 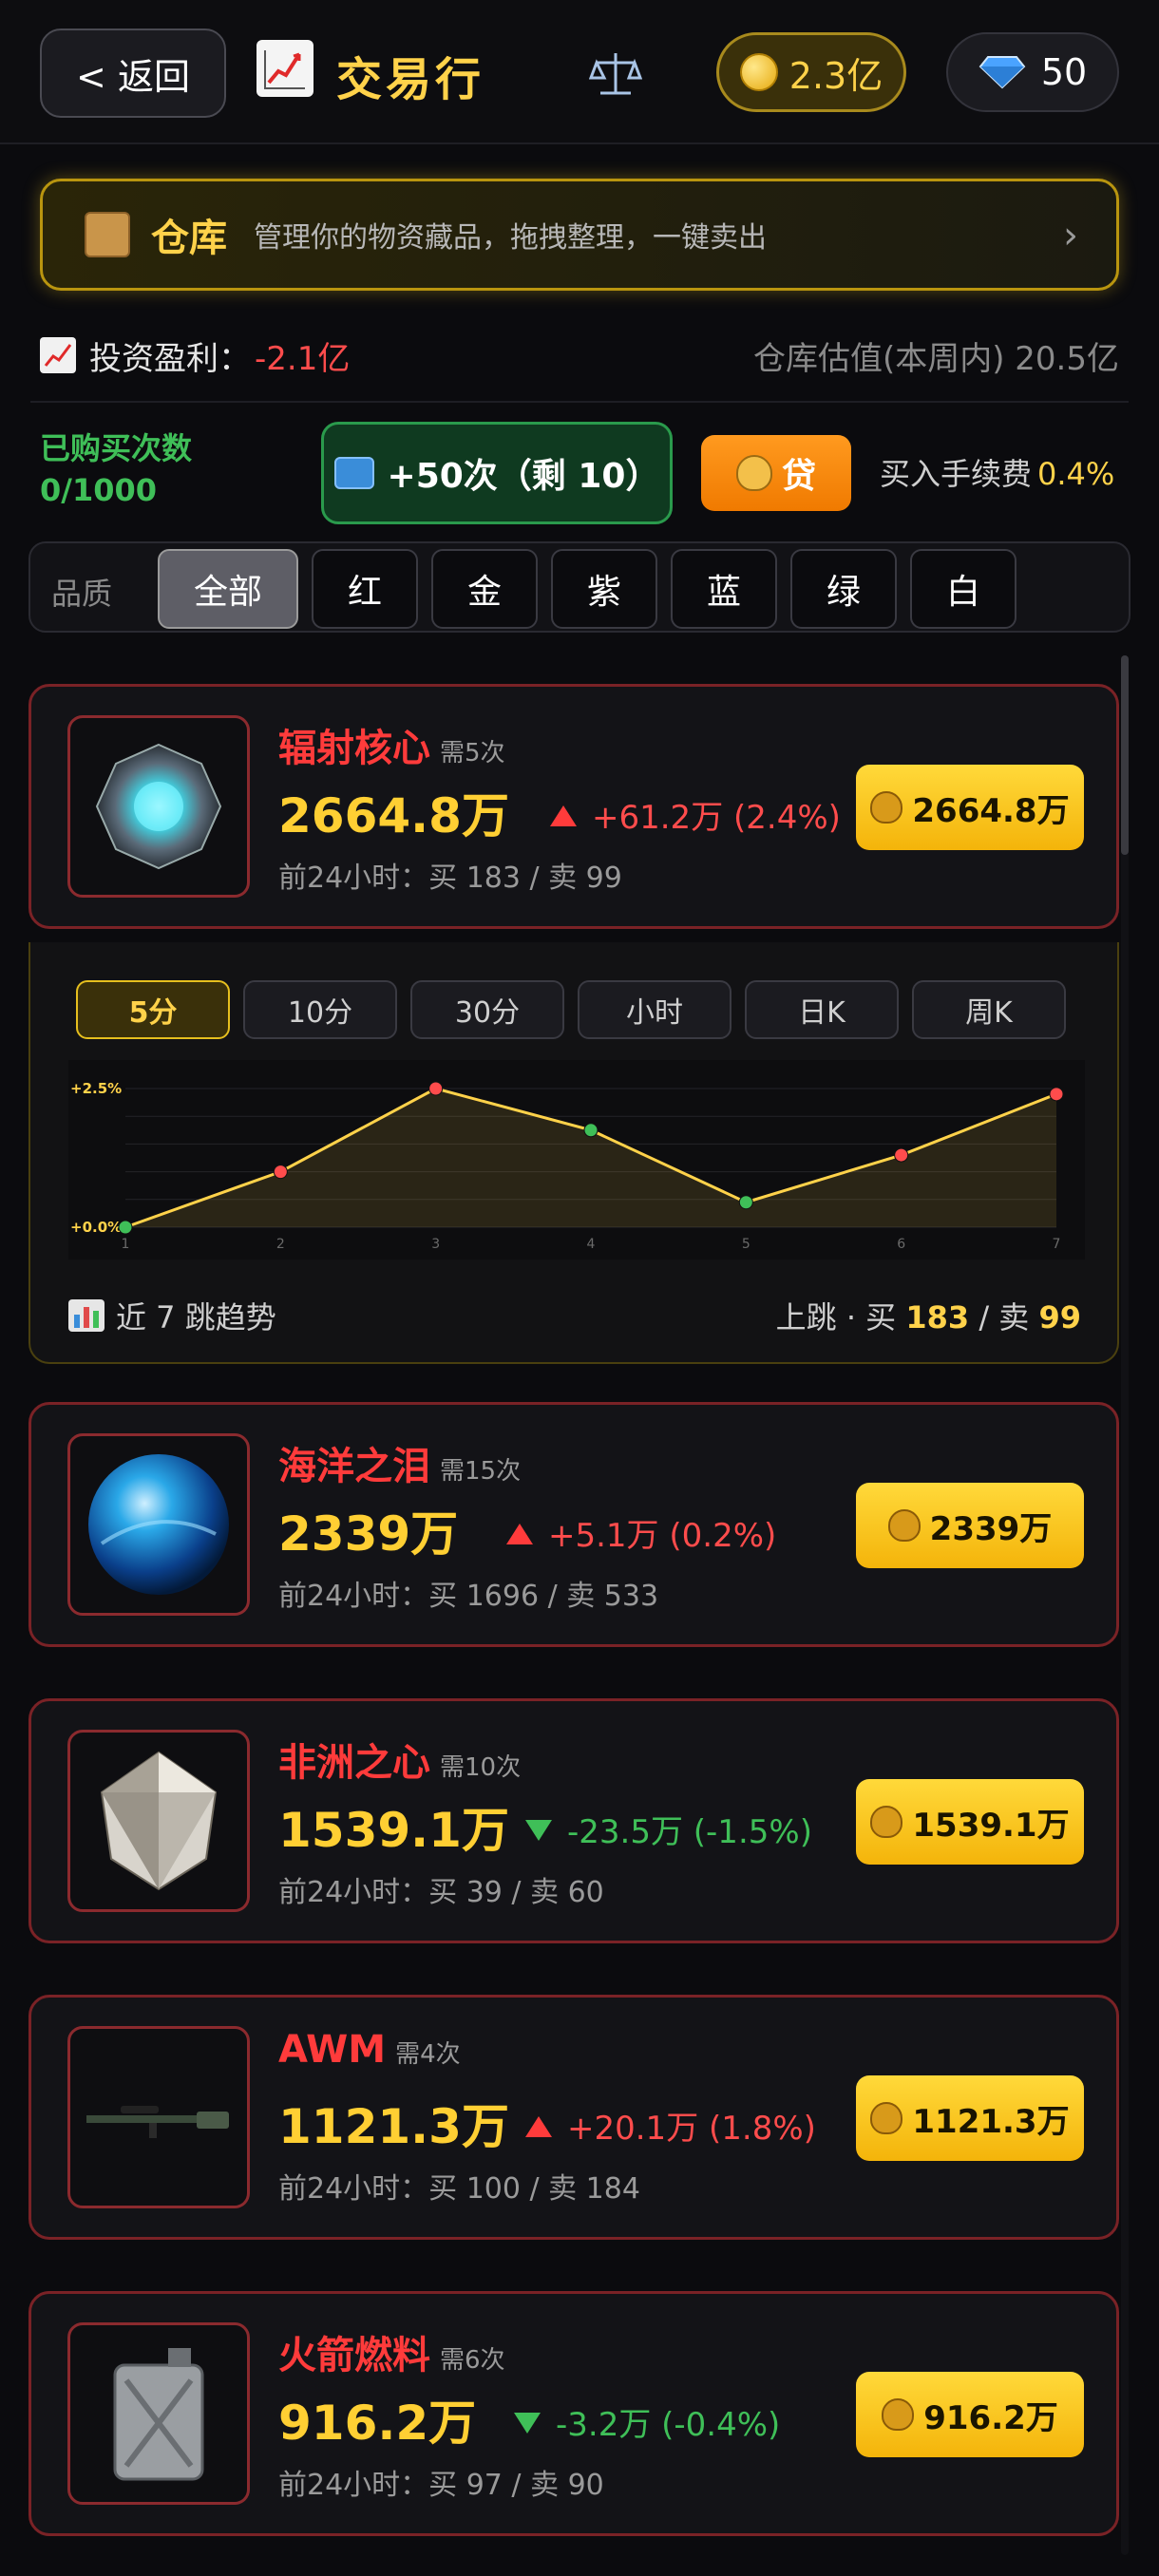 I want to click on item-change-text: +20.1万 (1.8%), so click(x=691, y=2129).